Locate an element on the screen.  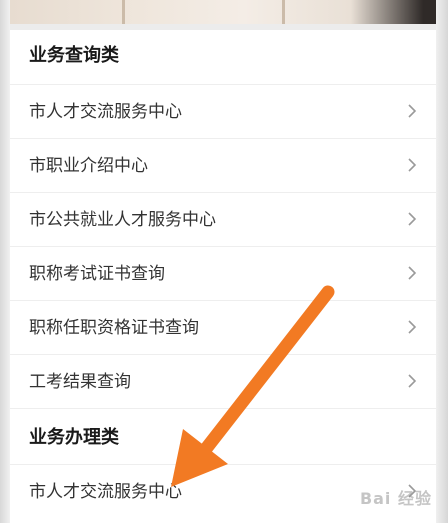
list-item-title-qualification-certificate: 职称任职资格证书查询 is located at coordinates (223, 327).